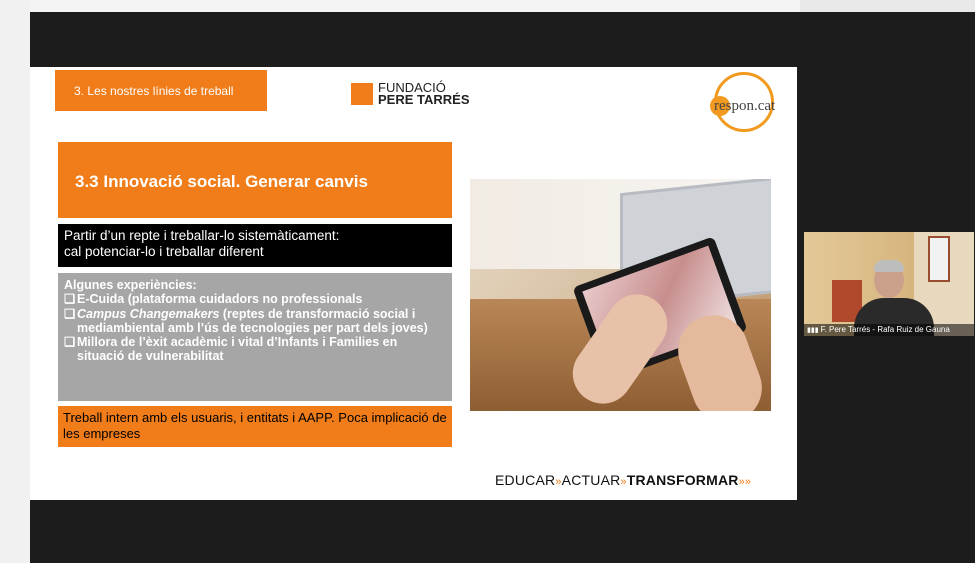 This screenshot has width=975, height=563. What do you see at coordinates (130, 285) in the screenshot?
I see `experiences-heading: Algunes experiències:` at bounding box center [130, 285].